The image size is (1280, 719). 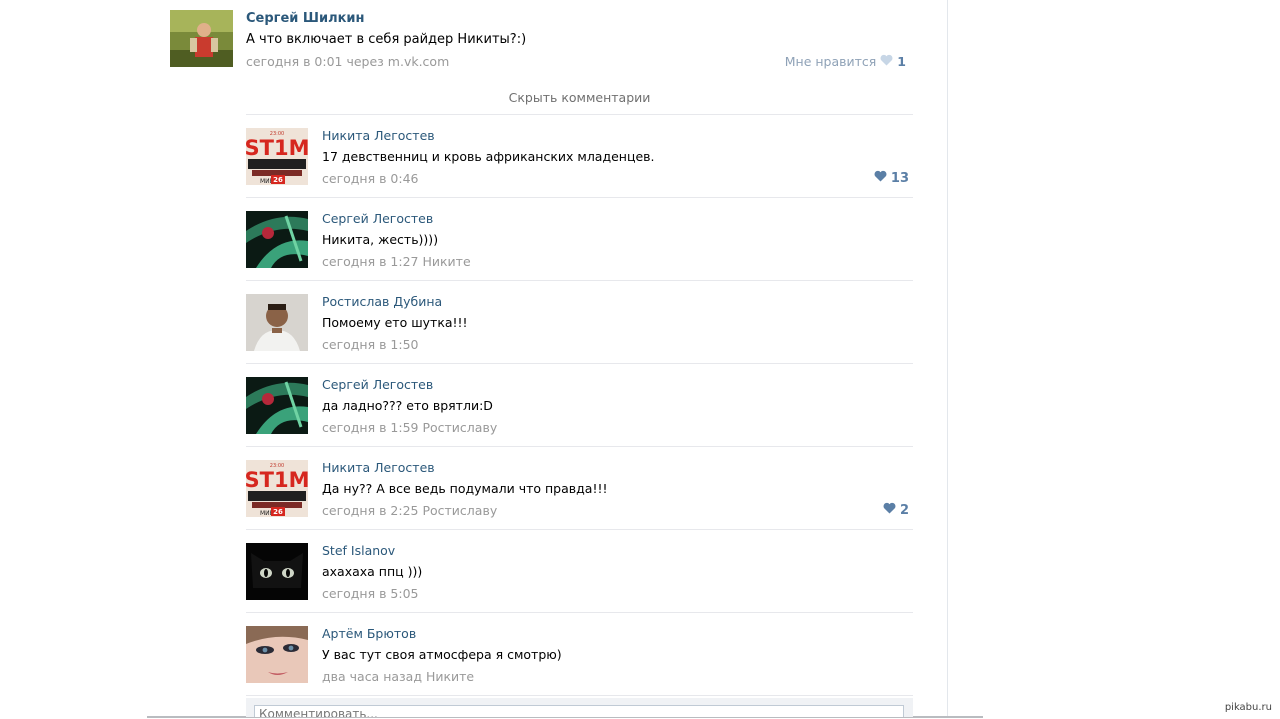 What do you see at coordinates (409, 510) in the screenshot?
I see `comment-timestamp: сегодня в 2:25 Ростиславу` at bounding box center [409, 510].